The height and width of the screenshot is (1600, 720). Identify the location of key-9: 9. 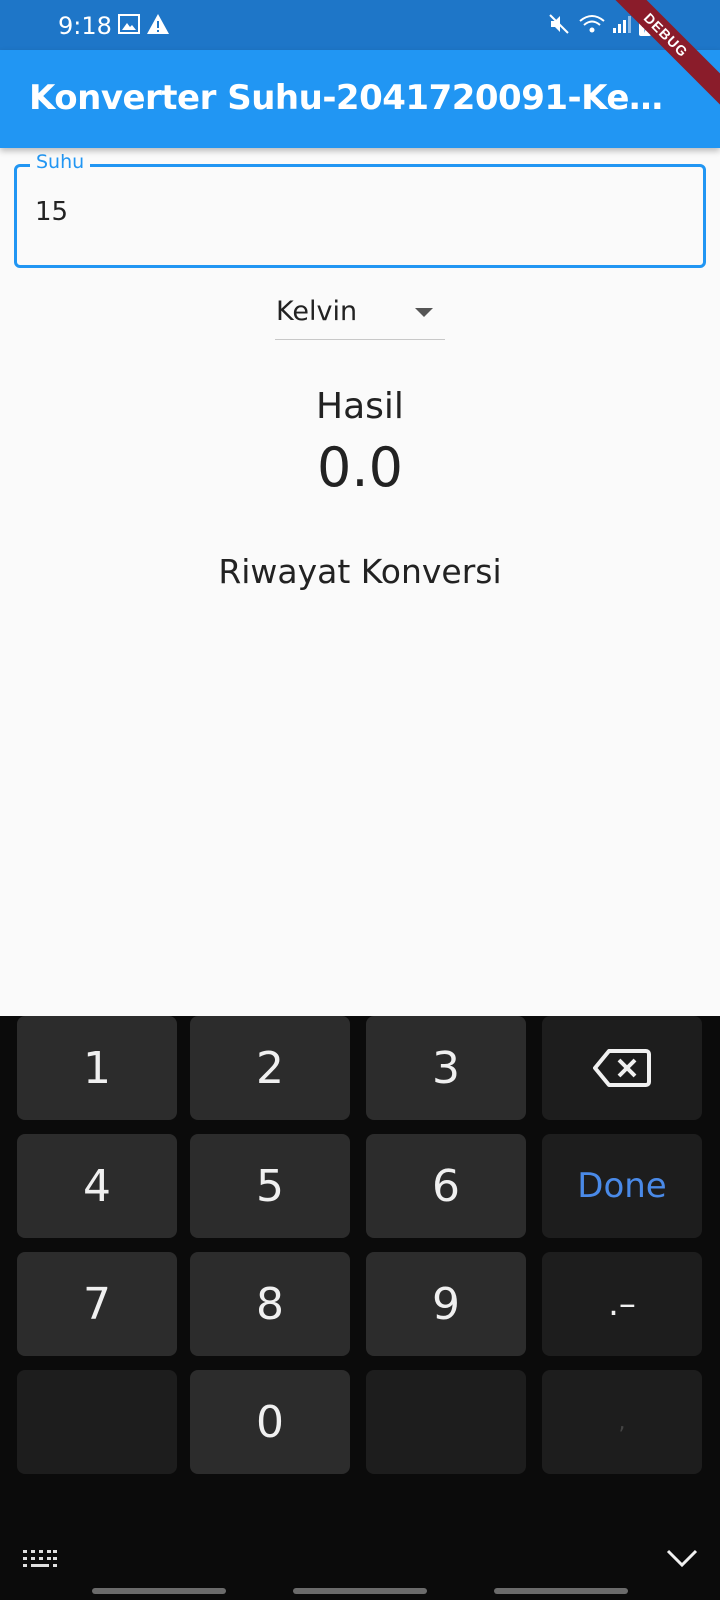
(446, 1304).